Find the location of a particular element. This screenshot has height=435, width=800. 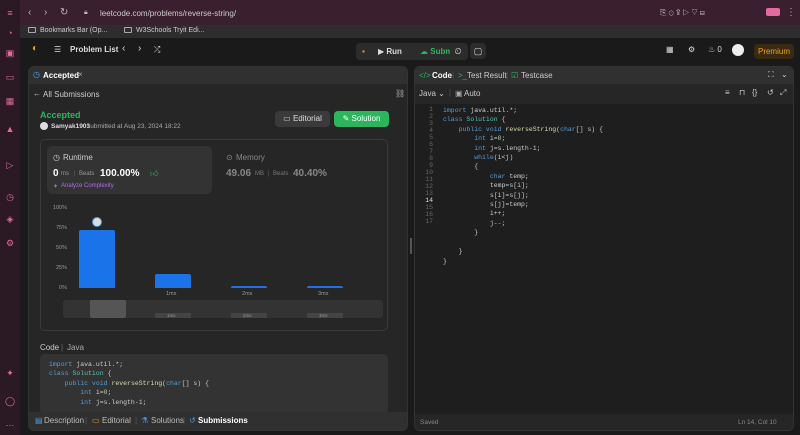

runtime-label: Runtime is located at coordinates (78, 157).